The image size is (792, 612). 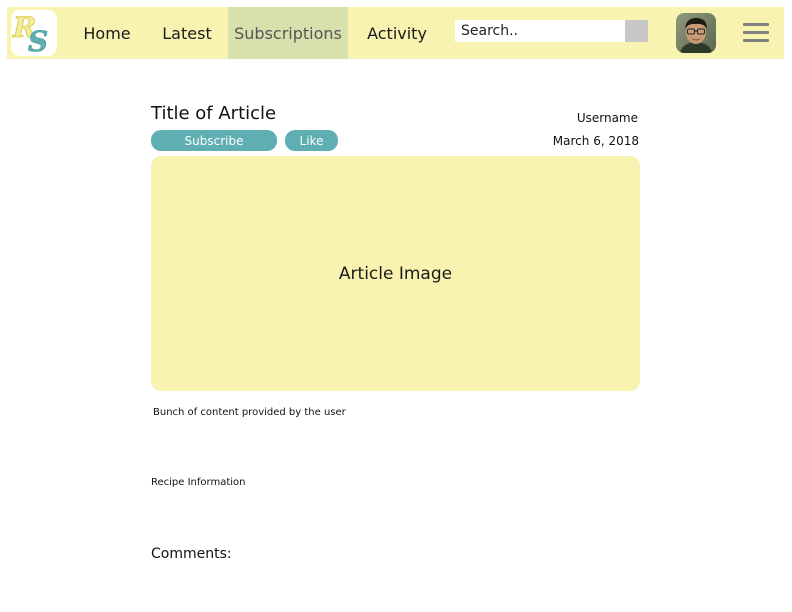 What do you see at coordinates (595, 141) in the screenshot?
I see `publish-date: March 6, 2018` at bounding box center [595, 141].